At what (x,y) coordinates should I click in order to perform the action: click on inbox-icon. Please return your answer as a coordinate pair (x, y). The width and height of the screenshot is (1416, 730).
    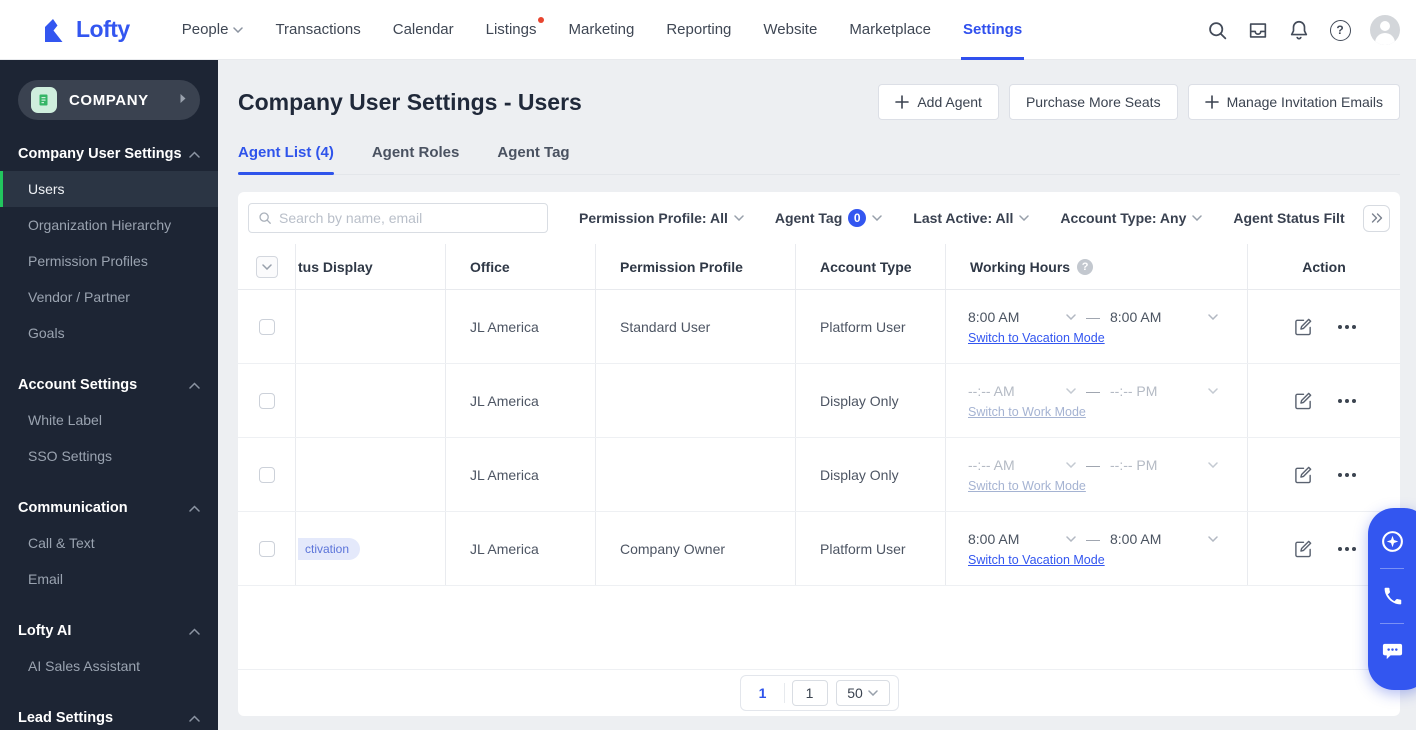
    Looking at the image, I should click on (1258, 30).